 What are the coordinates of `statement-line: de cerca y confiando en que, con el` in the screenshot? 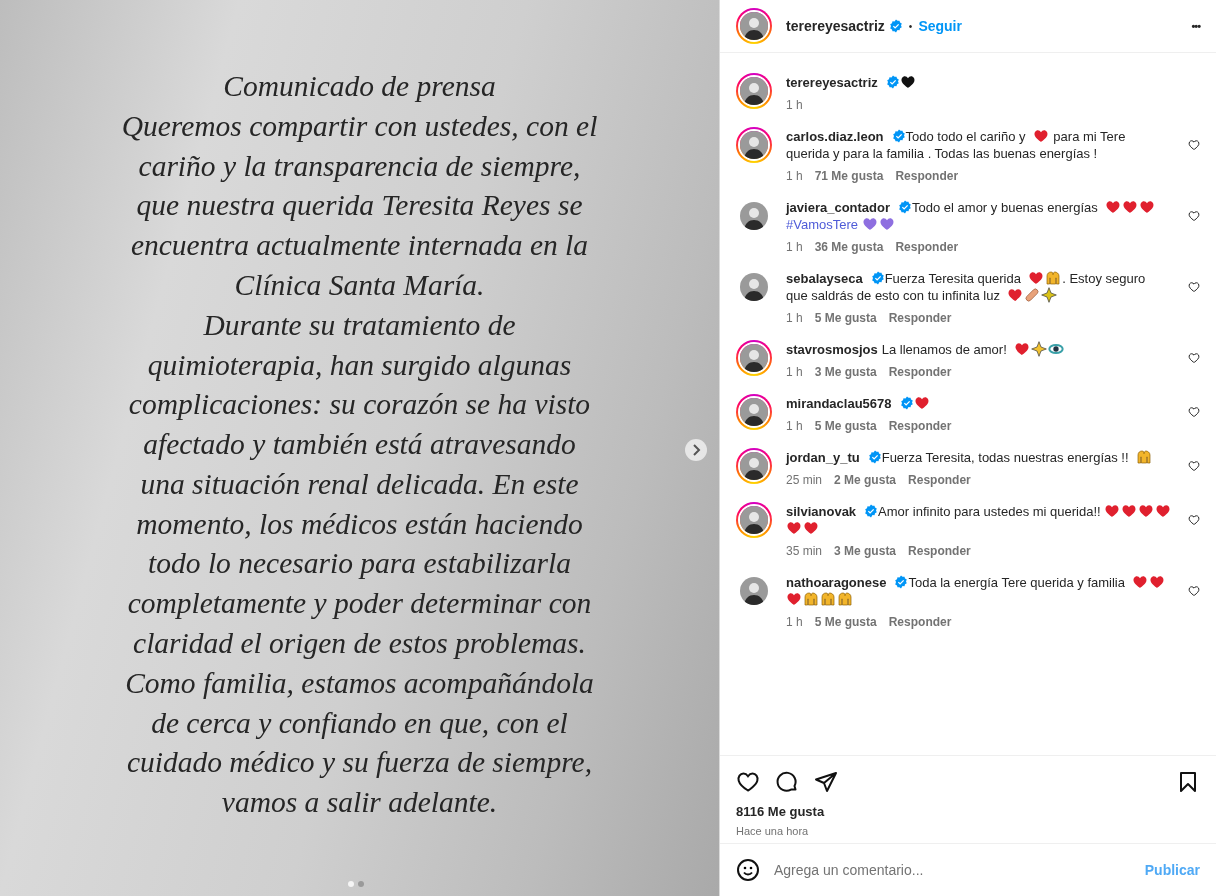 It's located at (359, 723).